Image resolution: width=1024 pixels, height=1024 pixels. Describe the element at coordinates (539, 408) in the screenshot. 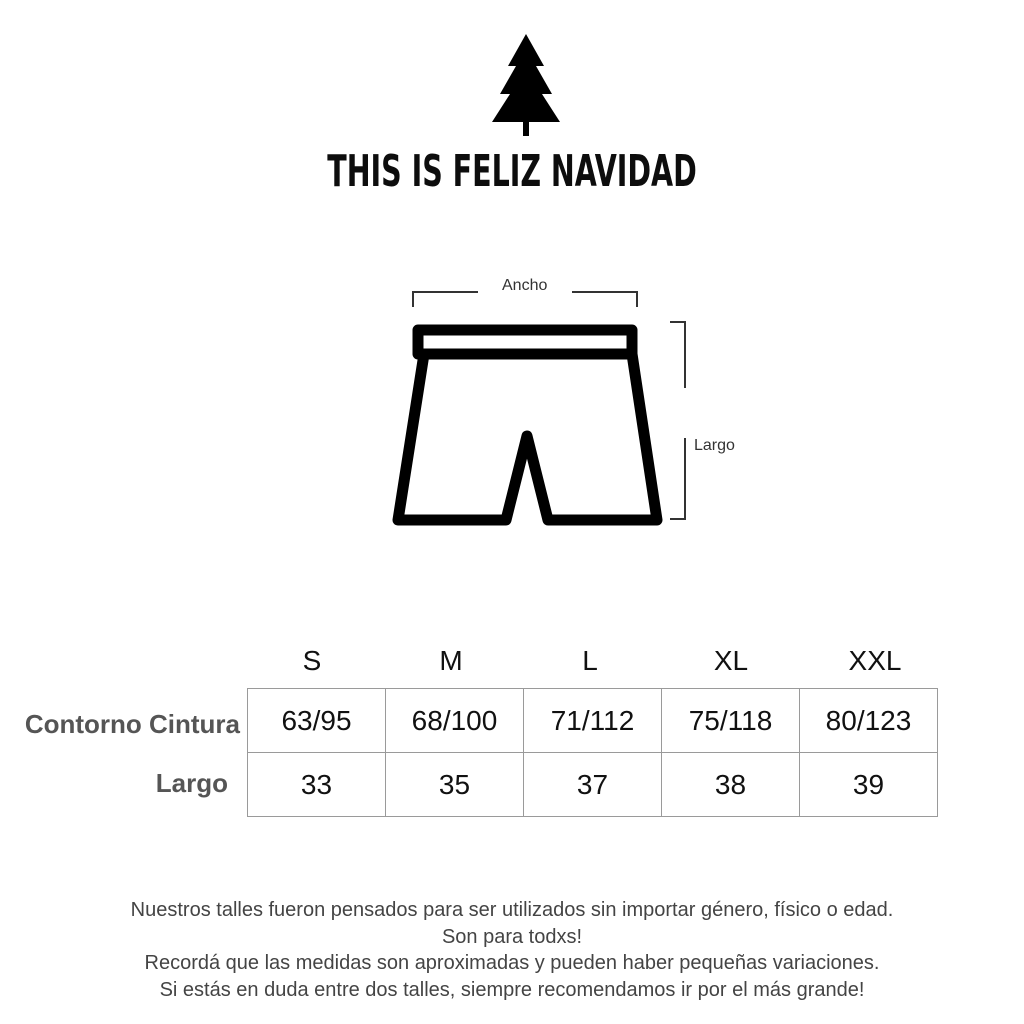

I see `shorts-icon` at that location.